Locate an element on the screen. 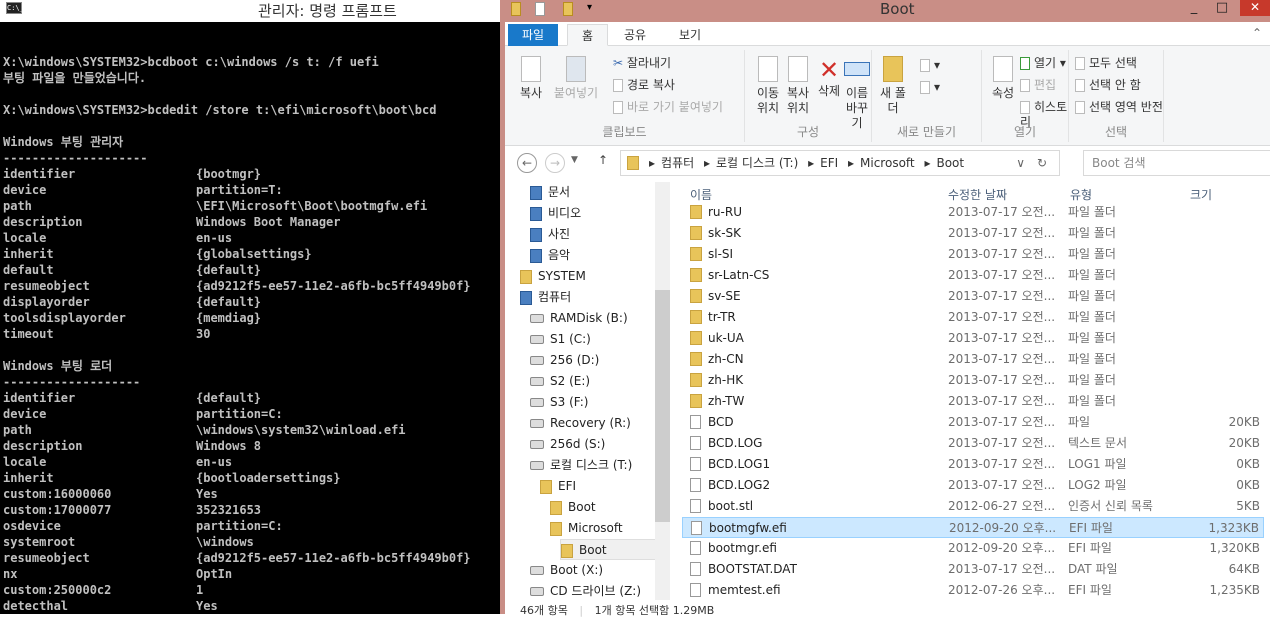 This screenshot has height=618, width=1270. copy-path-button: 경로 복사 is located at coordinates (644, 85).